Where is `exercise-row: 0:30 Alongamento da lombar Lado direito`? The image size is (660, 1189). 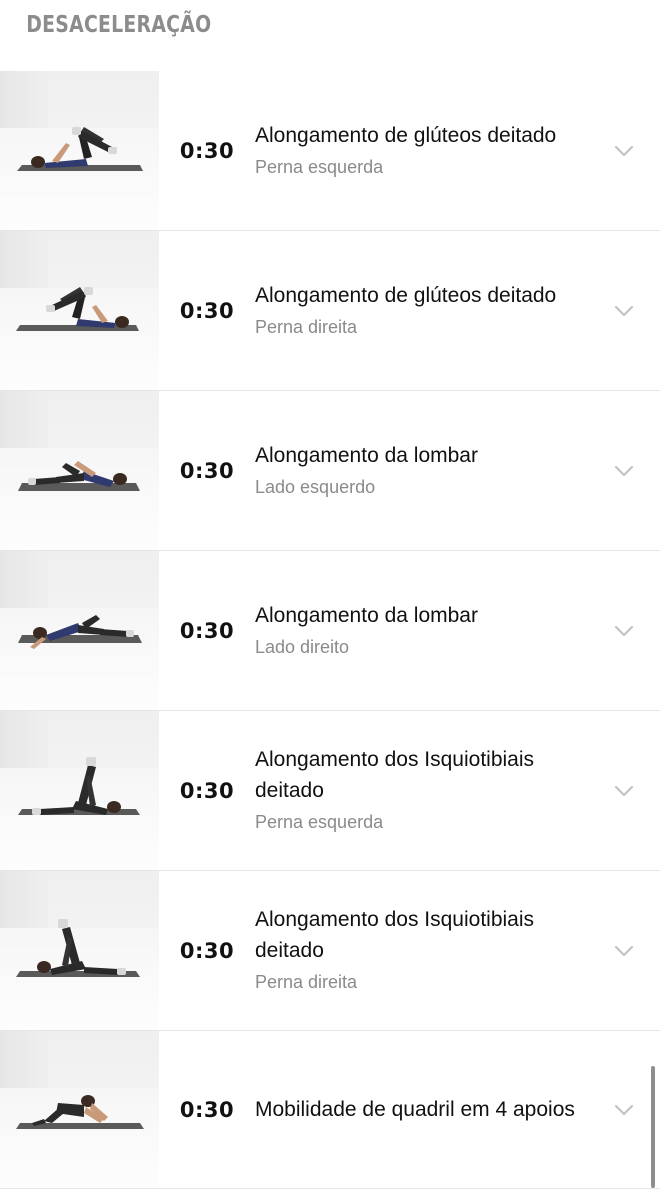 exercise-row: 0:30 Alongamento da lombar Lado direito is located at coordinates (330, 631).